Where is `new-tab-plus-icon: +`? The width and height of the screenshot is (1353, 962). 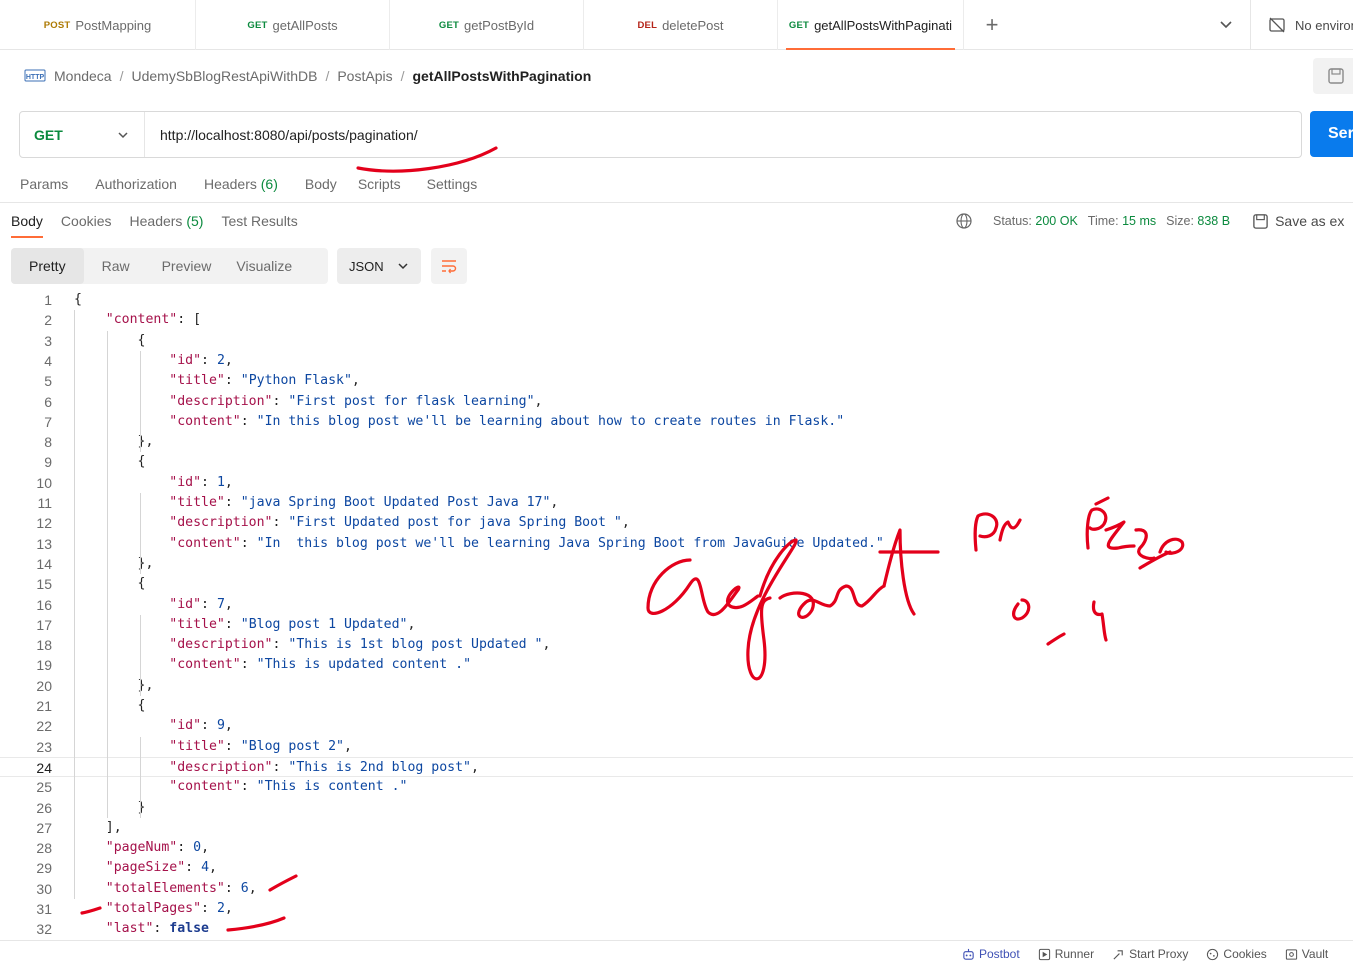 new-tab-plus-icon: + is located at coordinates (992, 25).